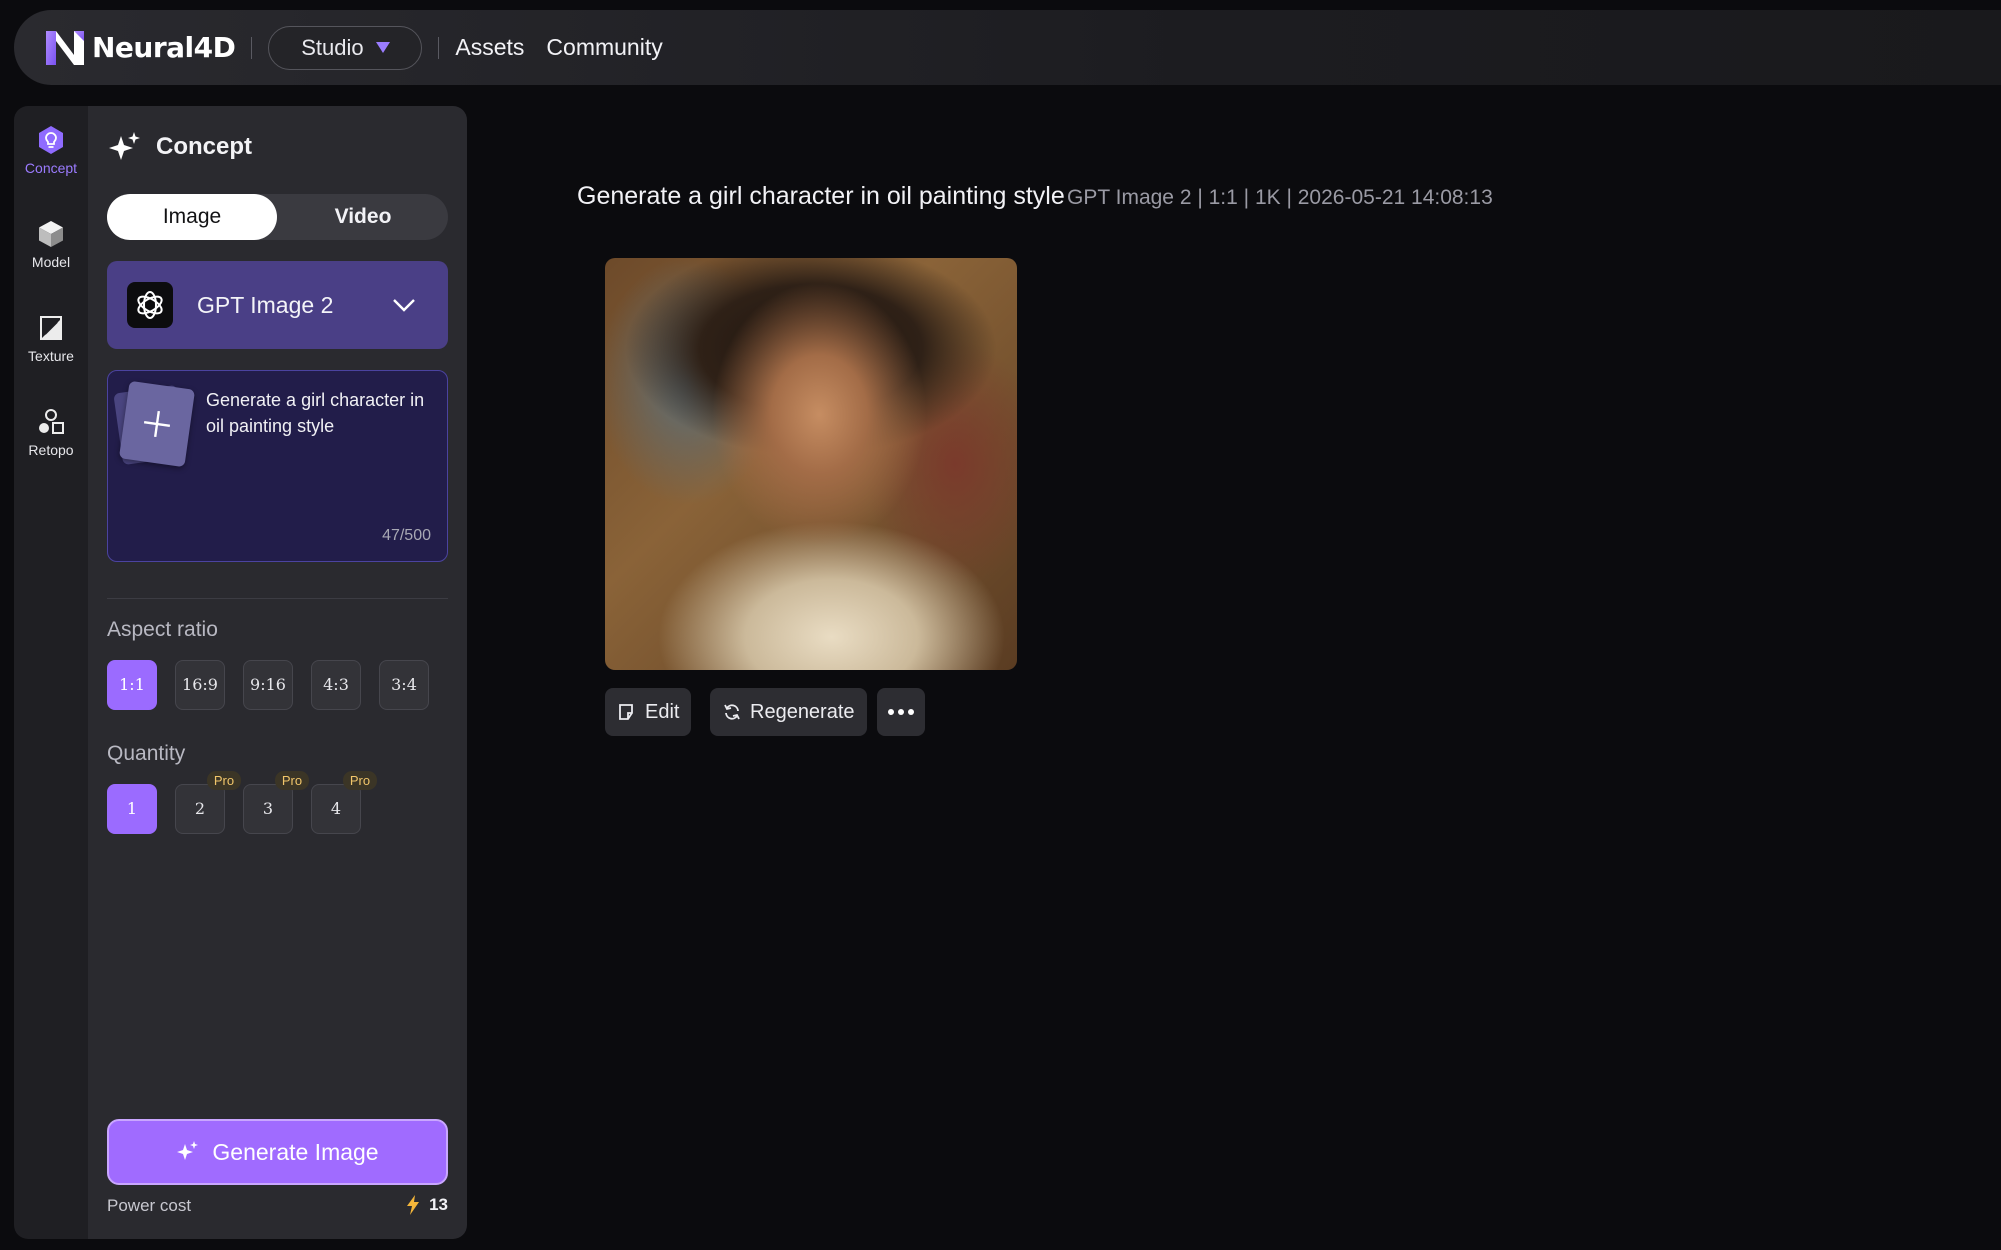 The width and height of the screenshot is (2001, 1250). What do you see at coordinates (662, 711) in the screenshot?
I see `edit-label: Edit` at bounding box center [662, 711].